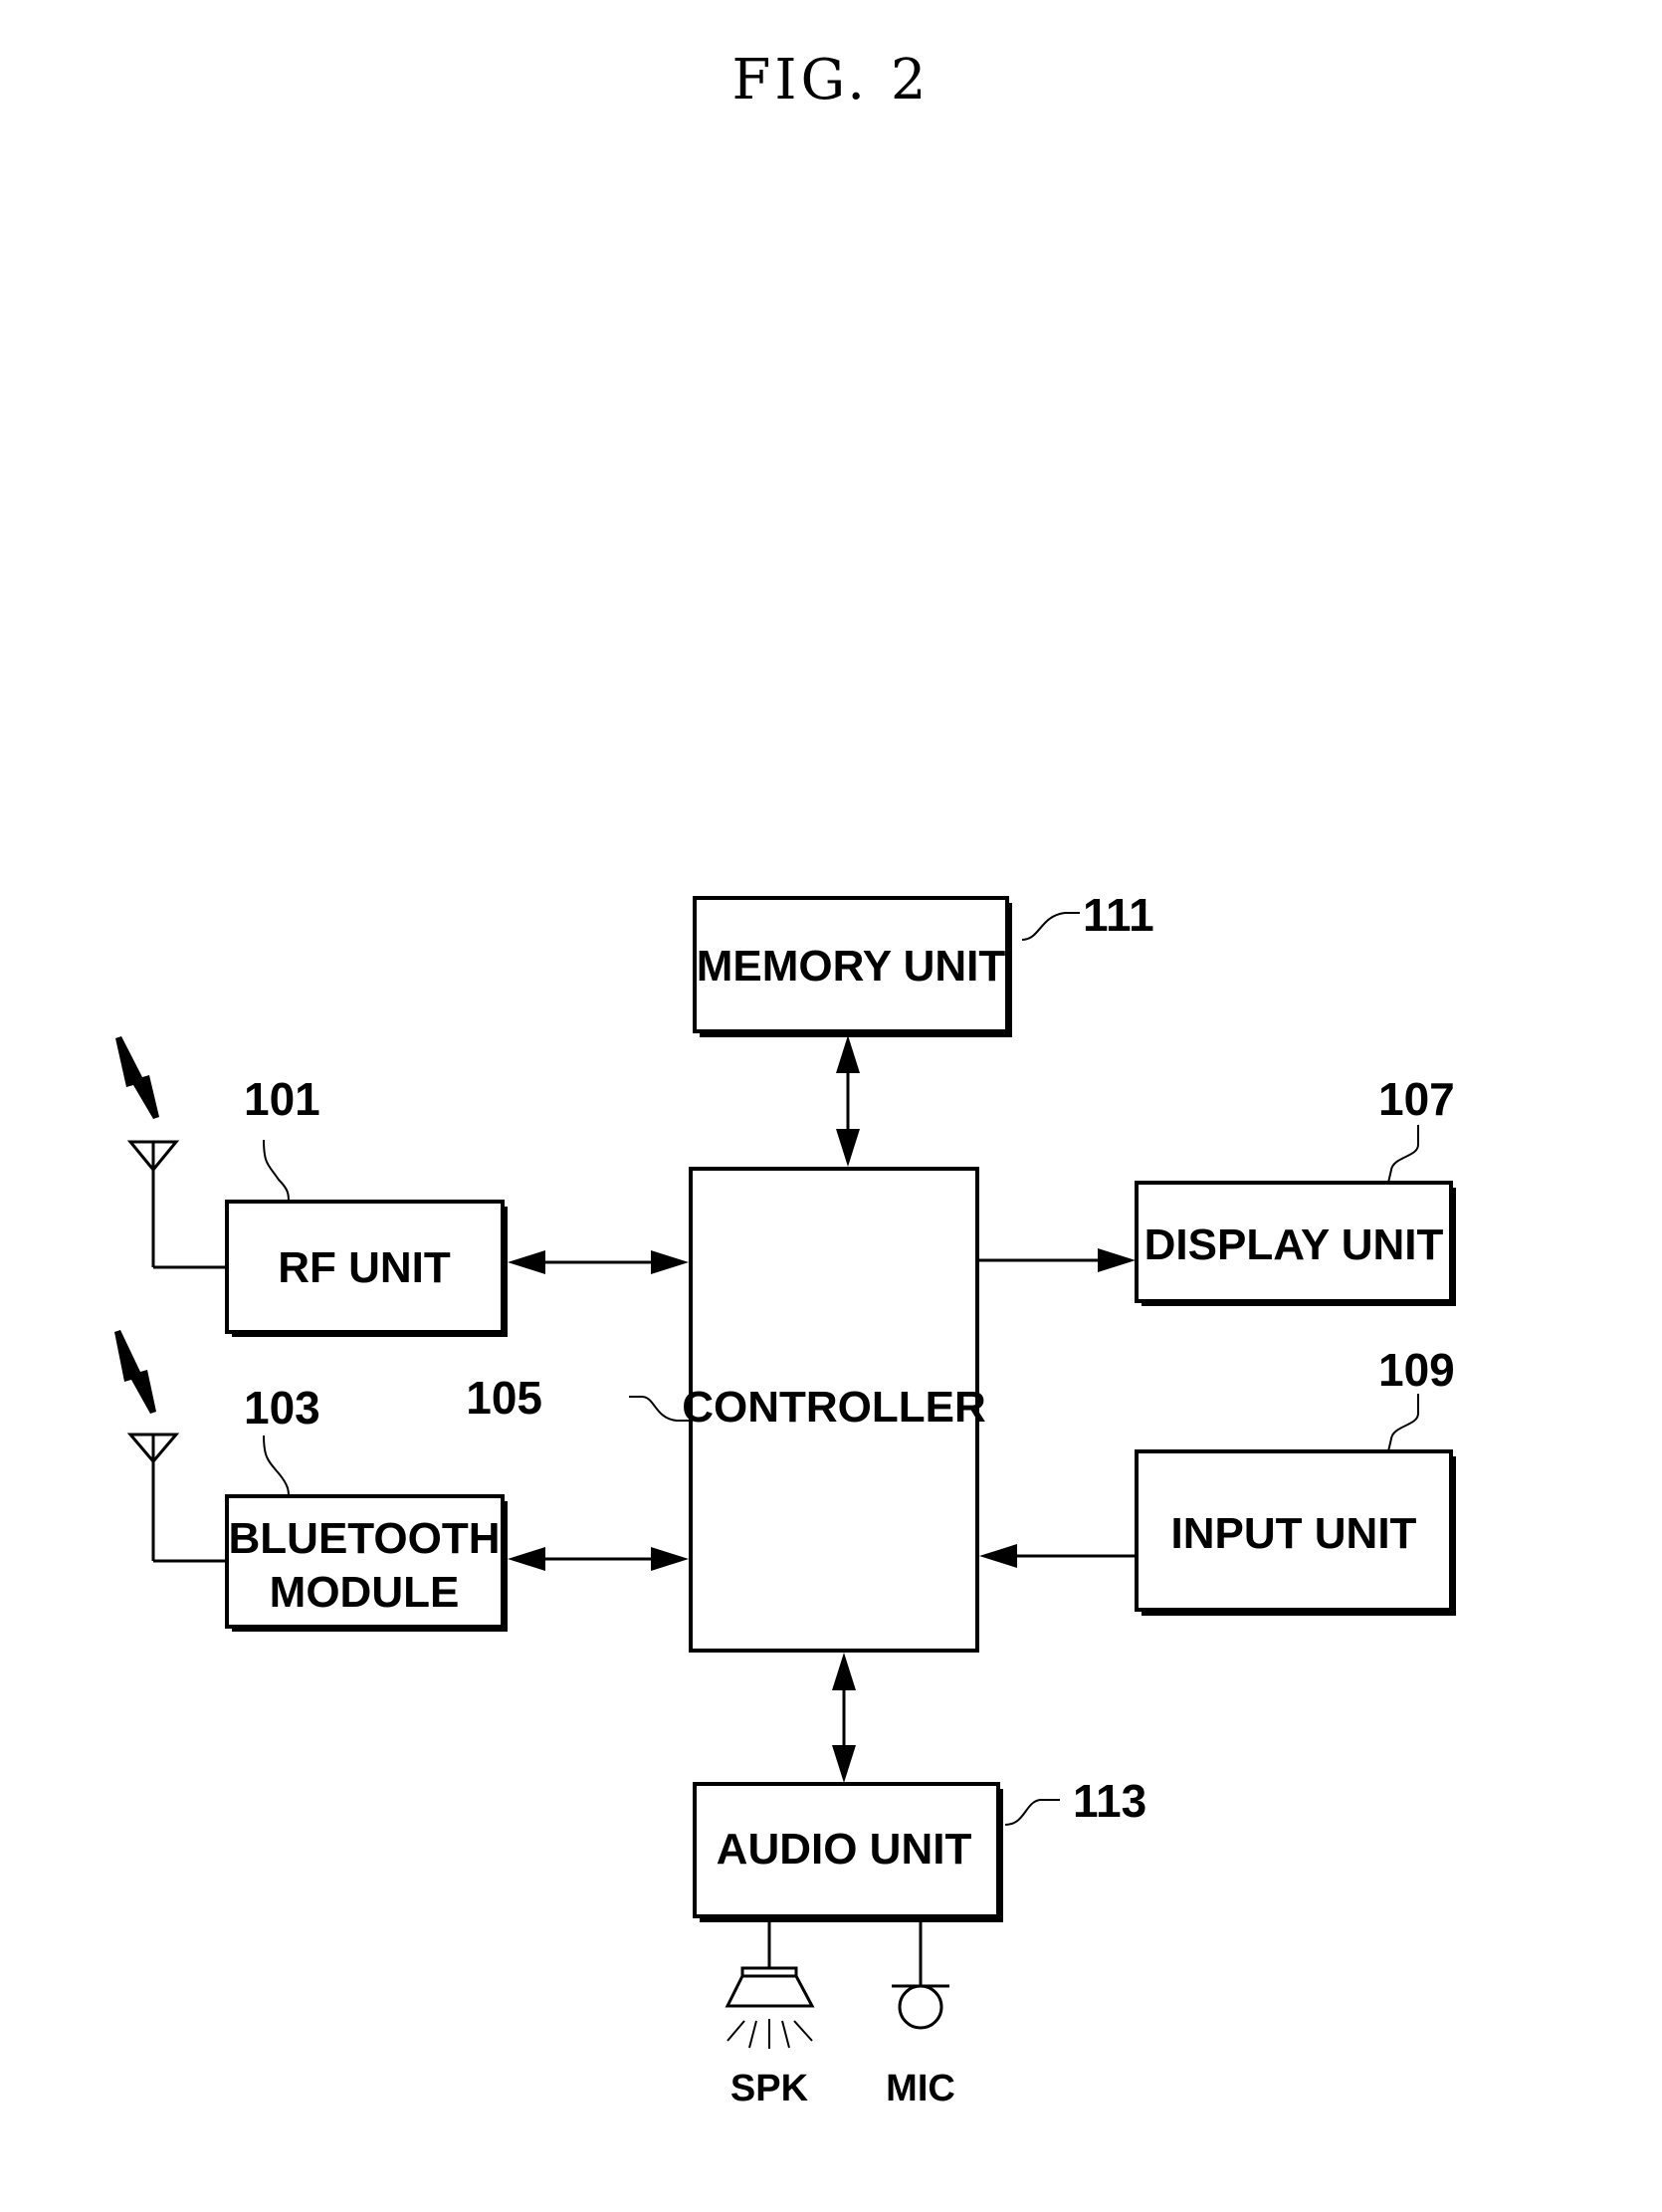 This screenshot has height=2212, width=1662. I want to click on memory-ref-number: 111, so click(1118, 915).